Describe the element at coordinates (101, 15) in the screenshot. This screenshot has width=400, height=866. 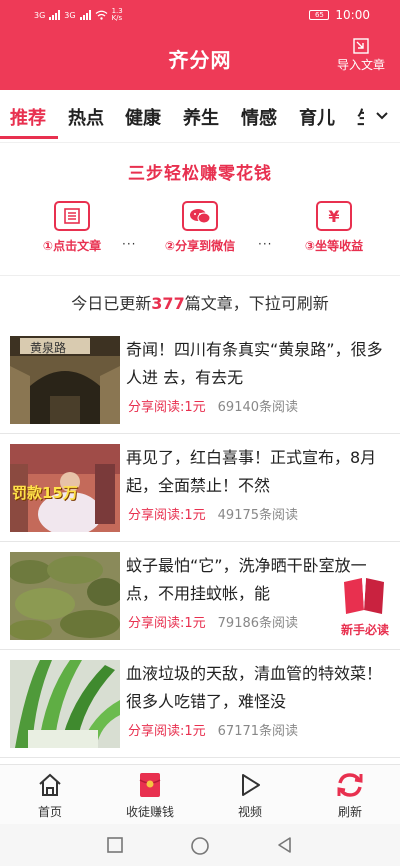
I see `wifi-icon` at that location.